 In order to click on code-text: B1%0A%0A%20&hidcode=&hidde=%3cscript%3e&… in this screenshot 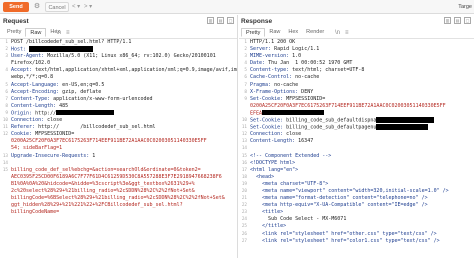, I will do `click(103, 183)`.